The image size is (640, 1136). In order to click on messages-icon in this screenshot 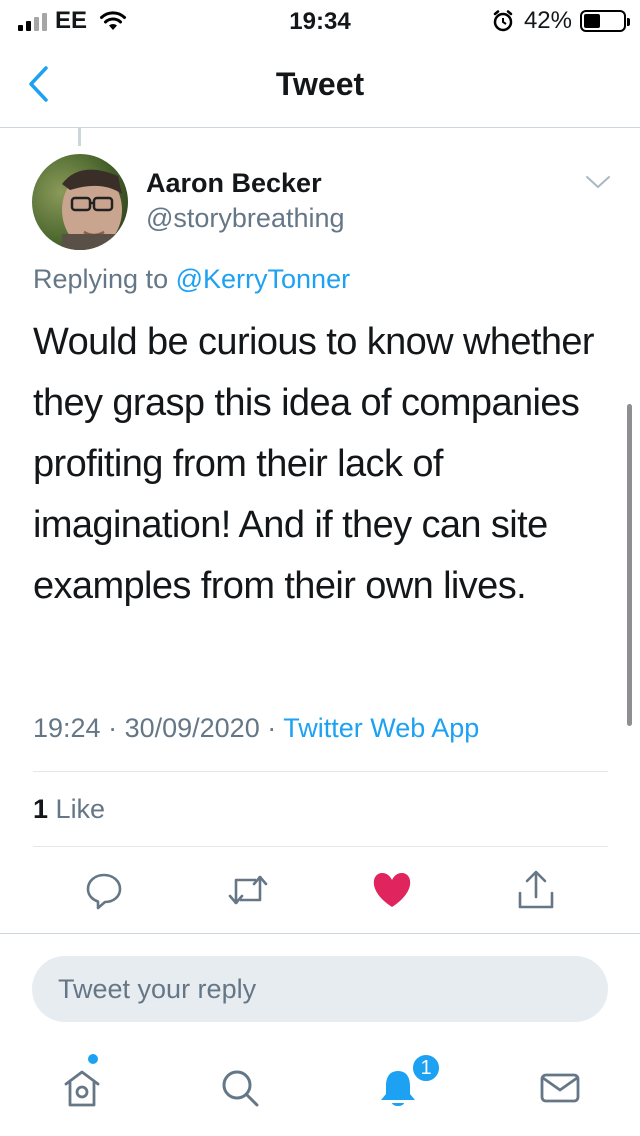, I will do `click(560, 1088)`.